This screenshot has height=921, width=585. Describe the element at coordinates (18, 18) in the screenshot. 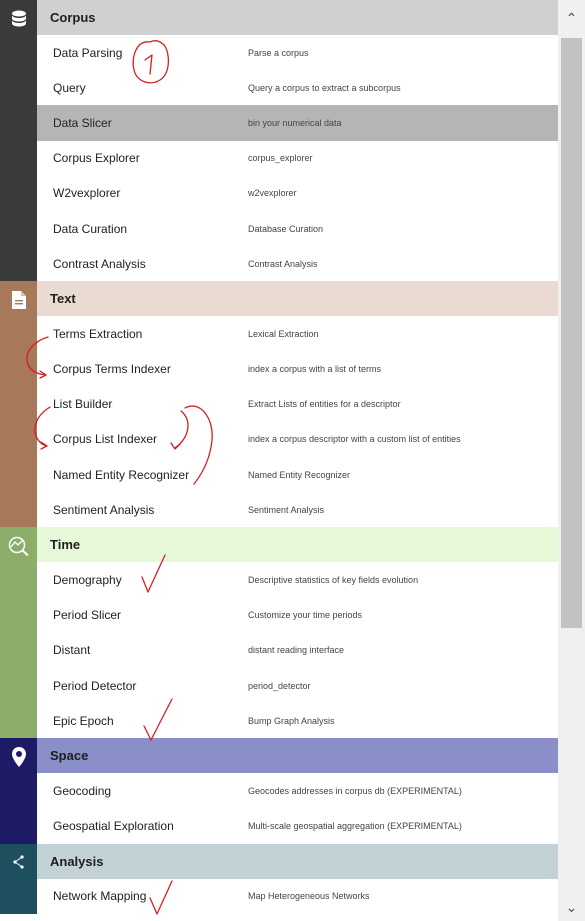

I see `database-icon` at that location.